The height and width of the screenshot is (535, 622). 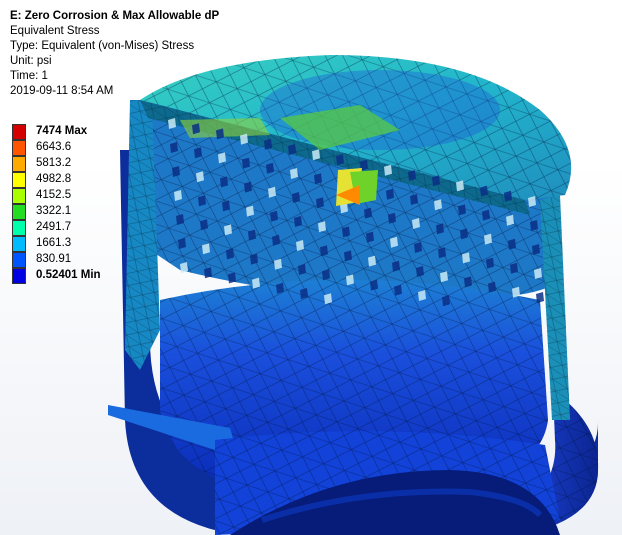 I want to click on legend-entry: 0.52401 Min, so click(x=82, y=276).